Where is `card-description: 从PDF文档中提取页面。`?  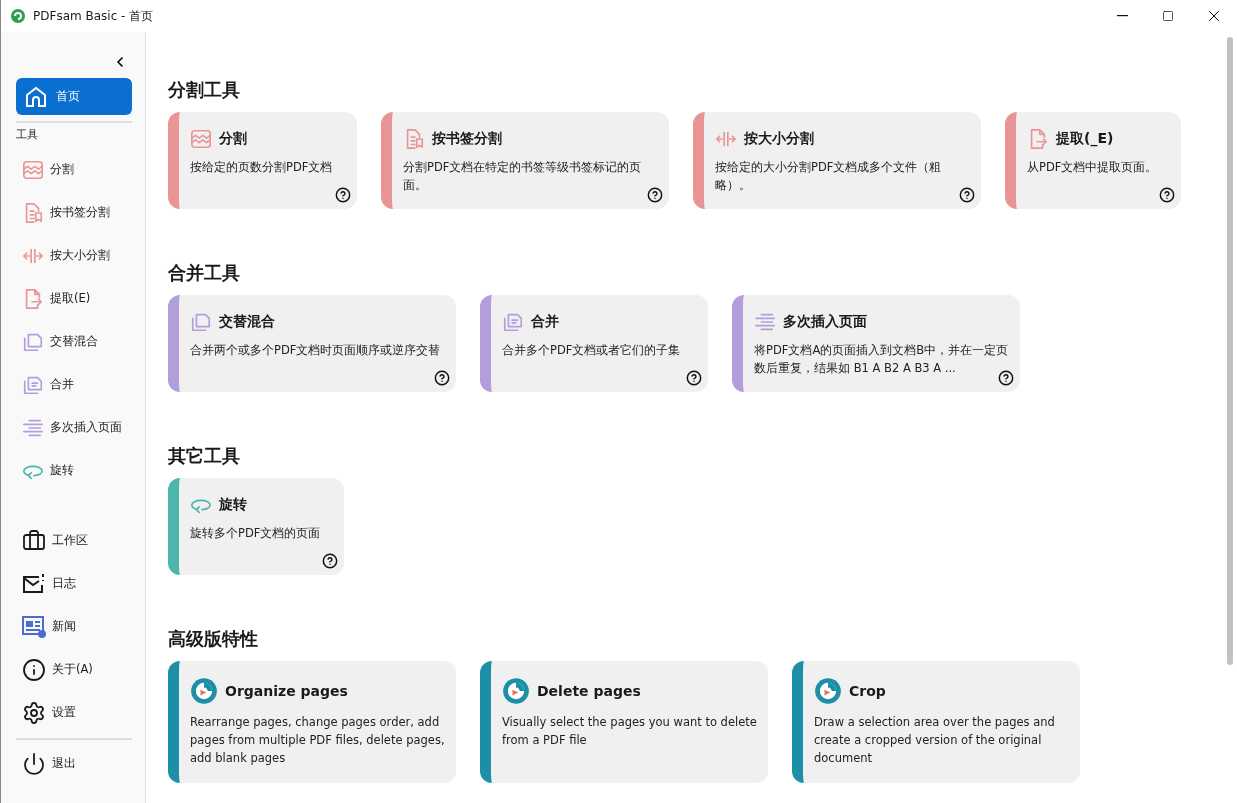 card-description: 从PDF文档中提取页面。 is located at coordinates (1093, 167).